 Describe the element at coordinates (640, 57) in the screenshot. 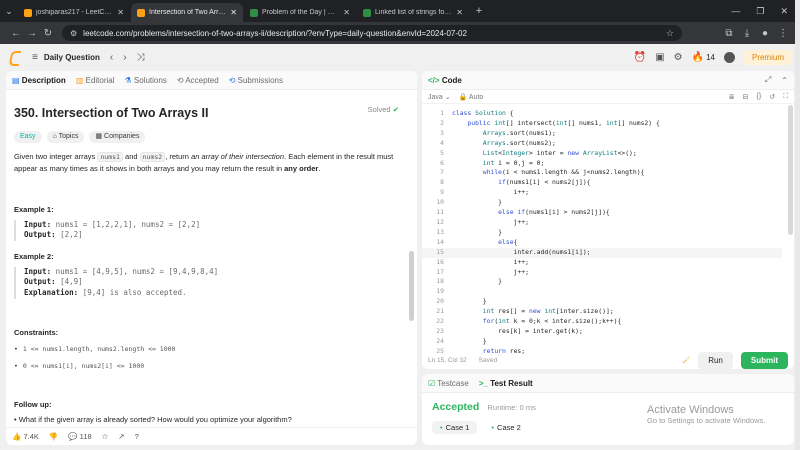

I see `timer-icon: ⏰` at that location.